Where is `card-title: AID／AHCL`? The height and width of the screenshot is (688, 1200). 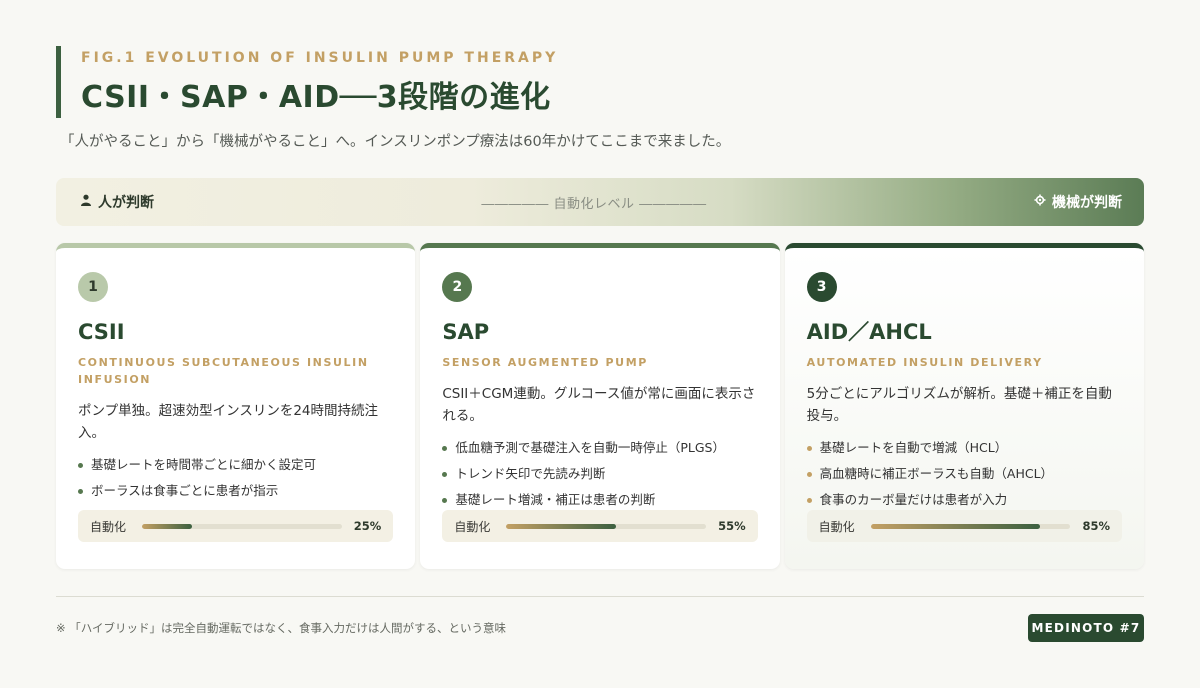
card-title: AID／AHCL is located at coordinates (869, 332).